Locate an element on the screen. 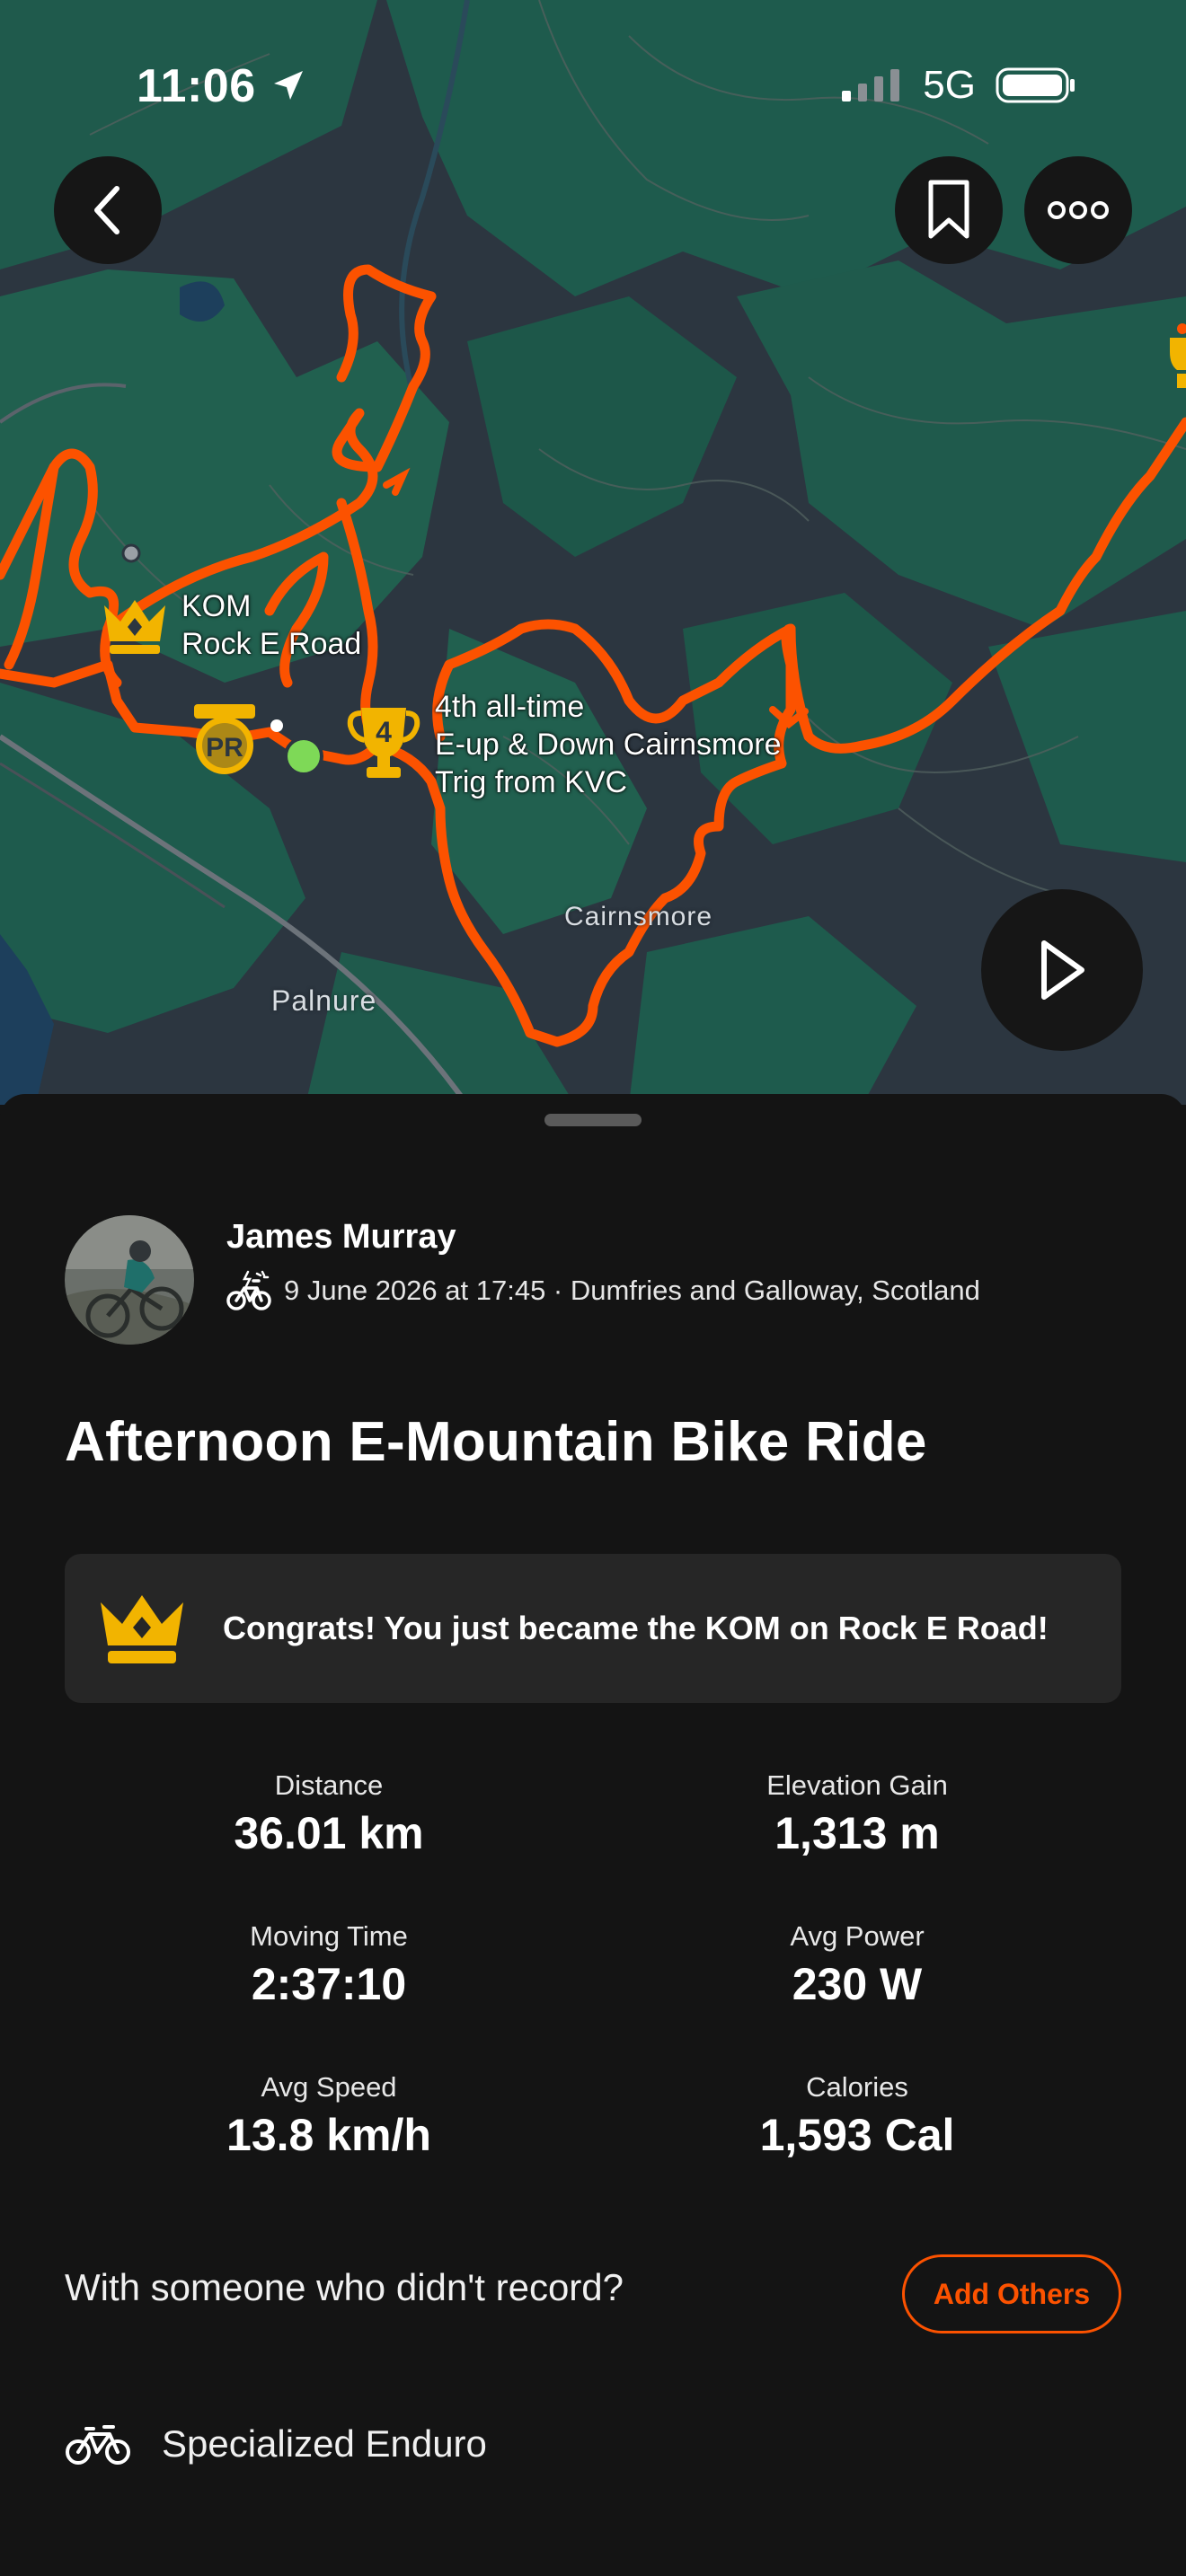  kom-map-label: KOM Rock E Road is located at coordinates (271, 625).